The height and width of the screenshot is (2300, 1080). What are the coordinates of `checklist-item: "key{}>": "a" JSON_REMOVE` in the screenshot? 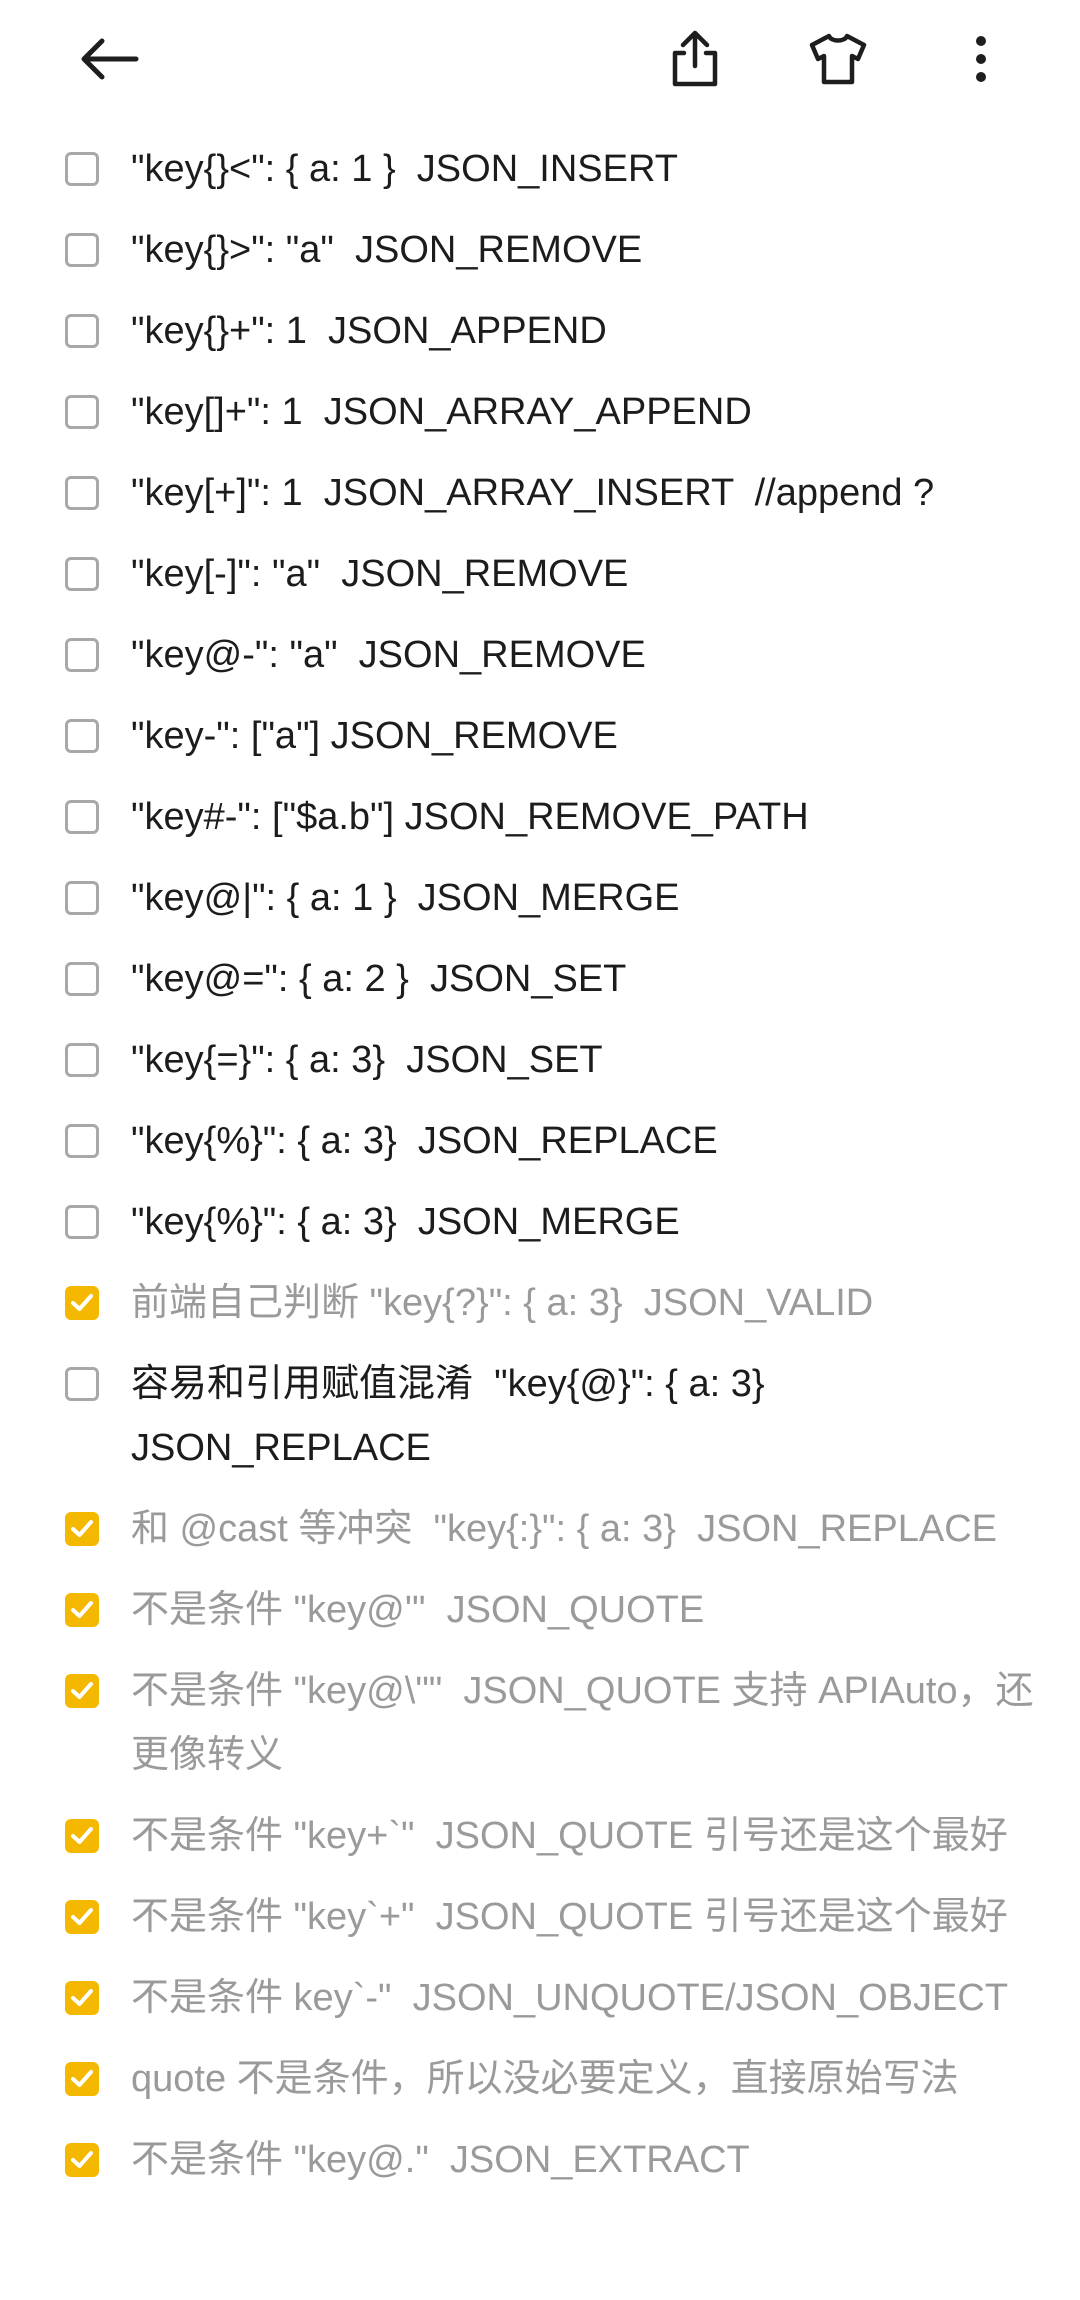 It's located at (540, 250).